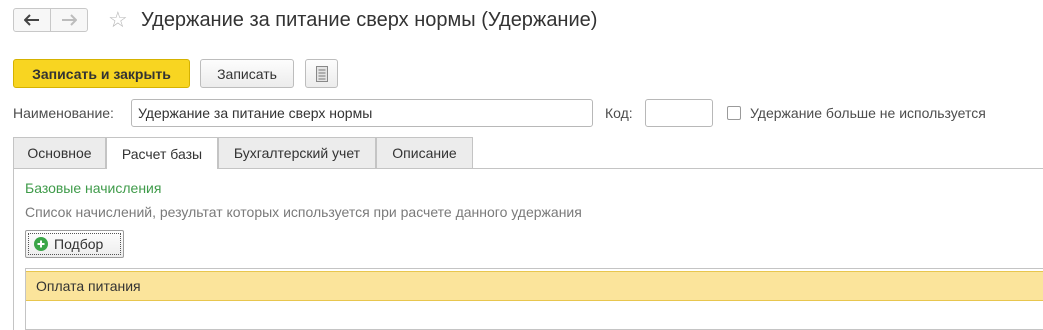 This screenshot has width=1043, height=330. Describe the element at coordinates (619, 113) in the screenshot. I see `code-label: Код:` at that location.